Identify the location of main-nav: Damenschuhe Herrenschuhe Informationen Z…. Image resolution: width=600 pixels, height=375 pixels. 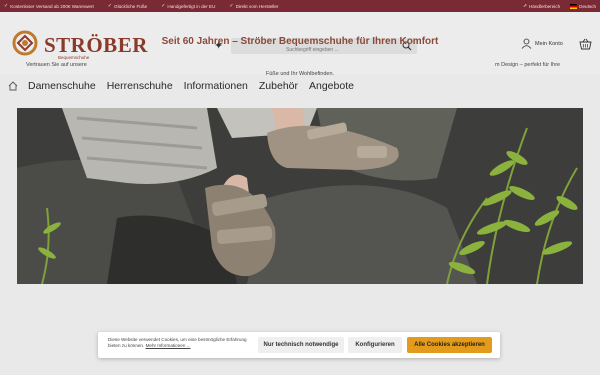
(300, 86).